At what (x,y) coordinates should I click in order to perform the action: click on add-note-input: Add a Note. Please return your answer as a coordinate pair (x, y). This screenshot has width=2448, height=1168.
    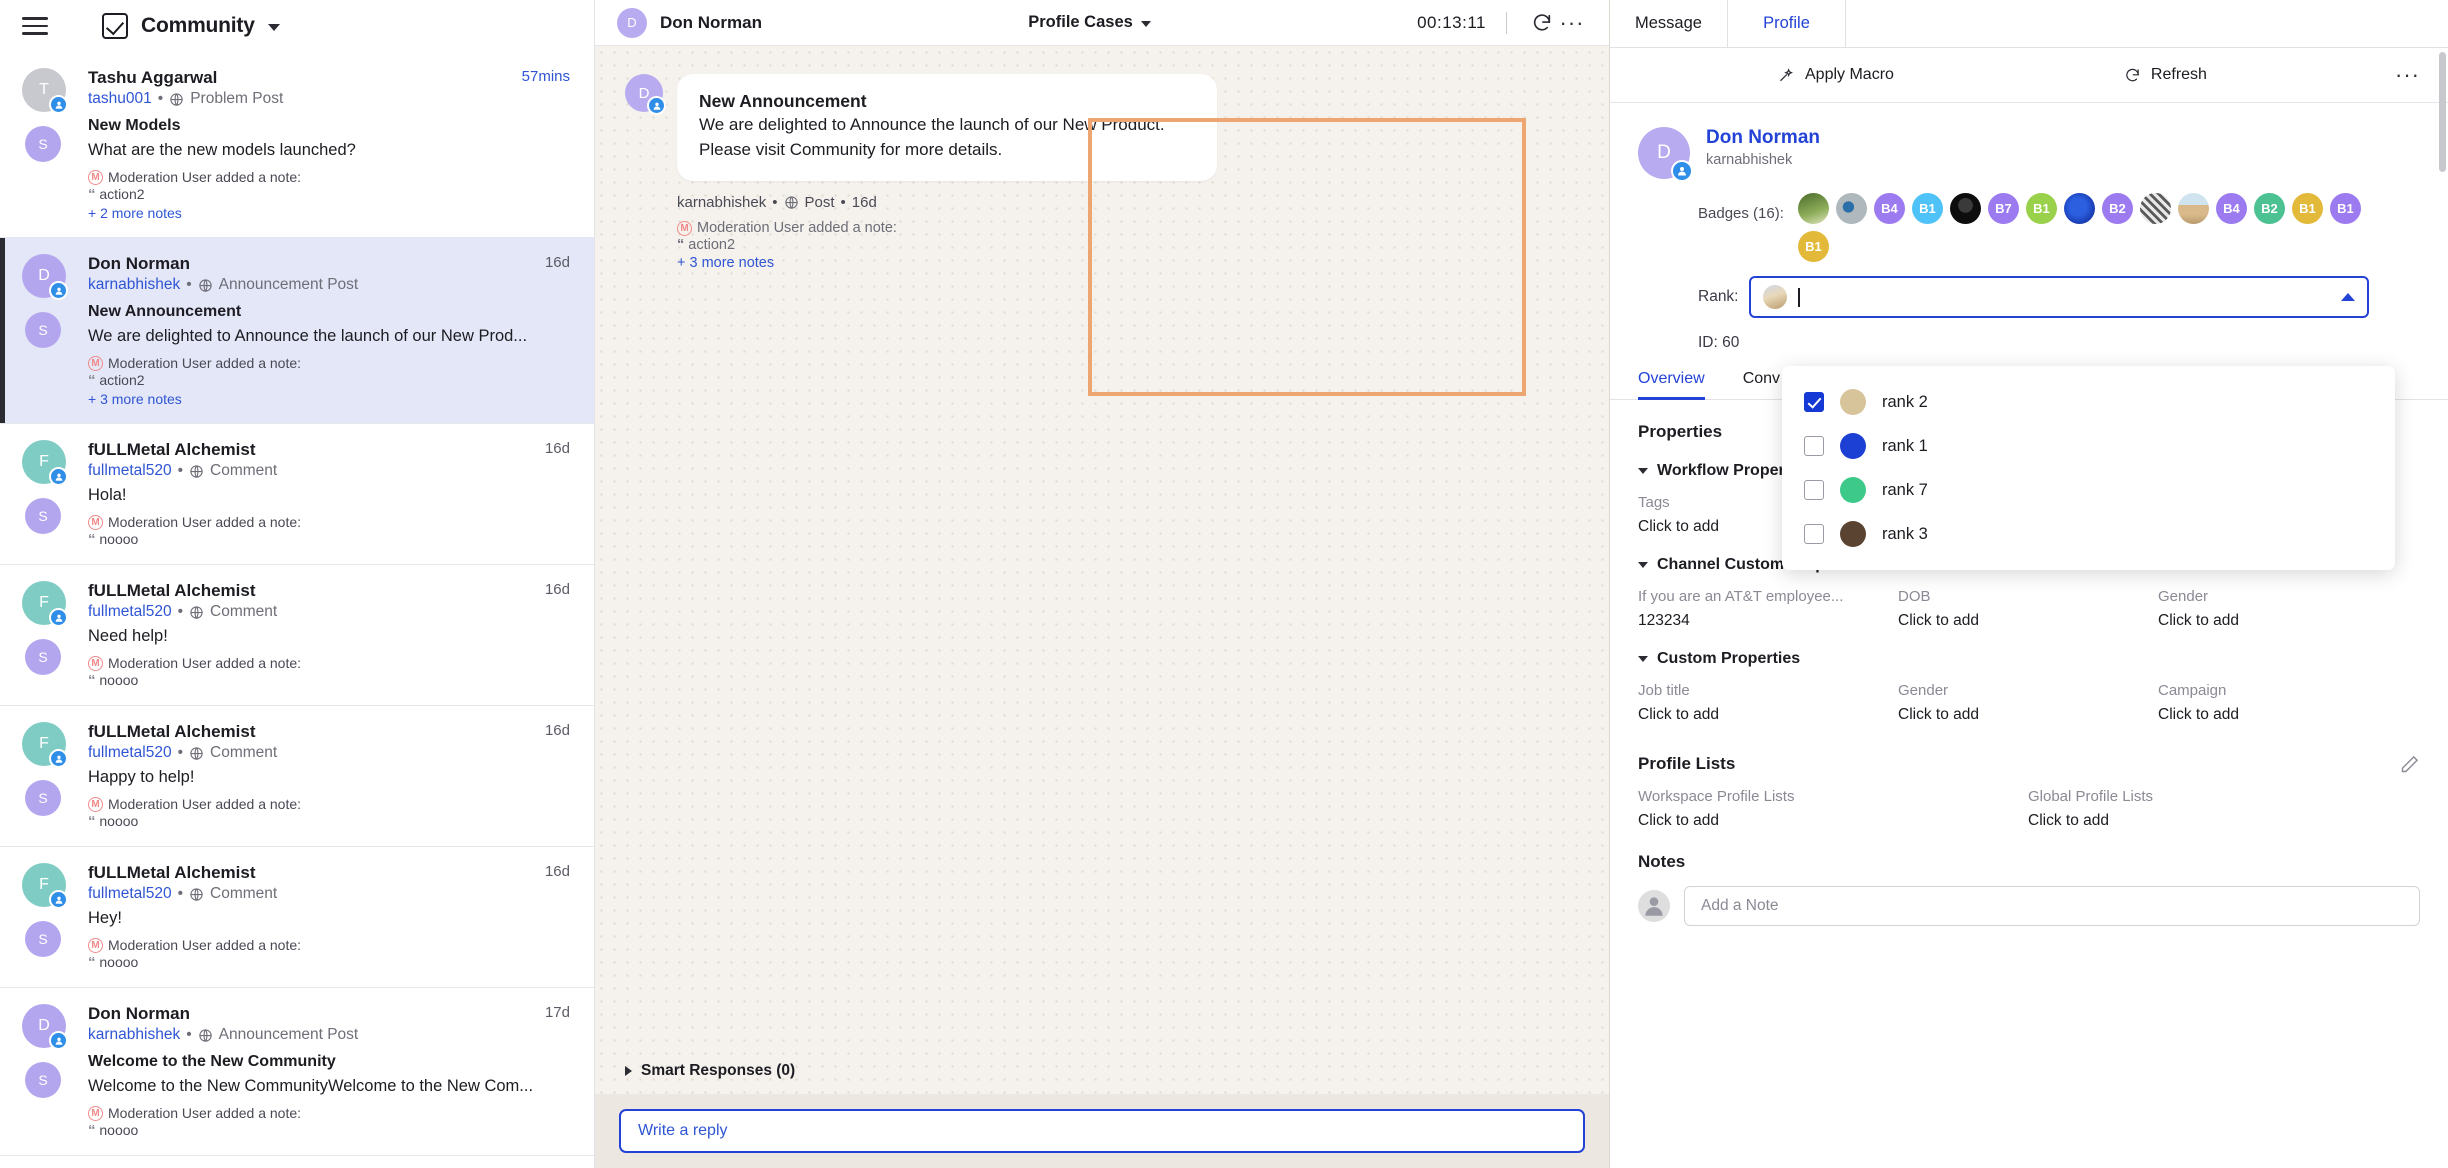
    Looking at the image, I should click on (2052, 906).